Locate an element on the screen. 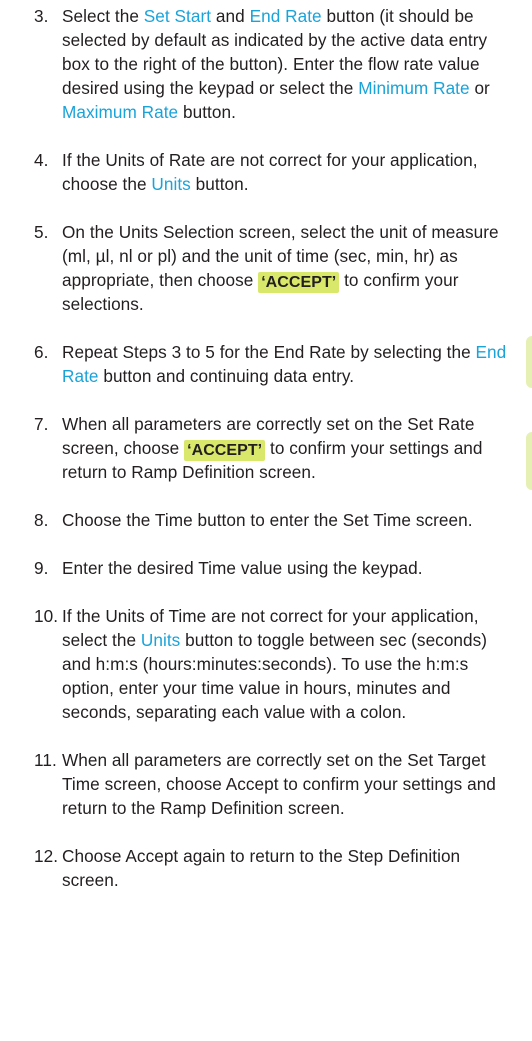  step-number: 8. is located at coordinates (41, 520).